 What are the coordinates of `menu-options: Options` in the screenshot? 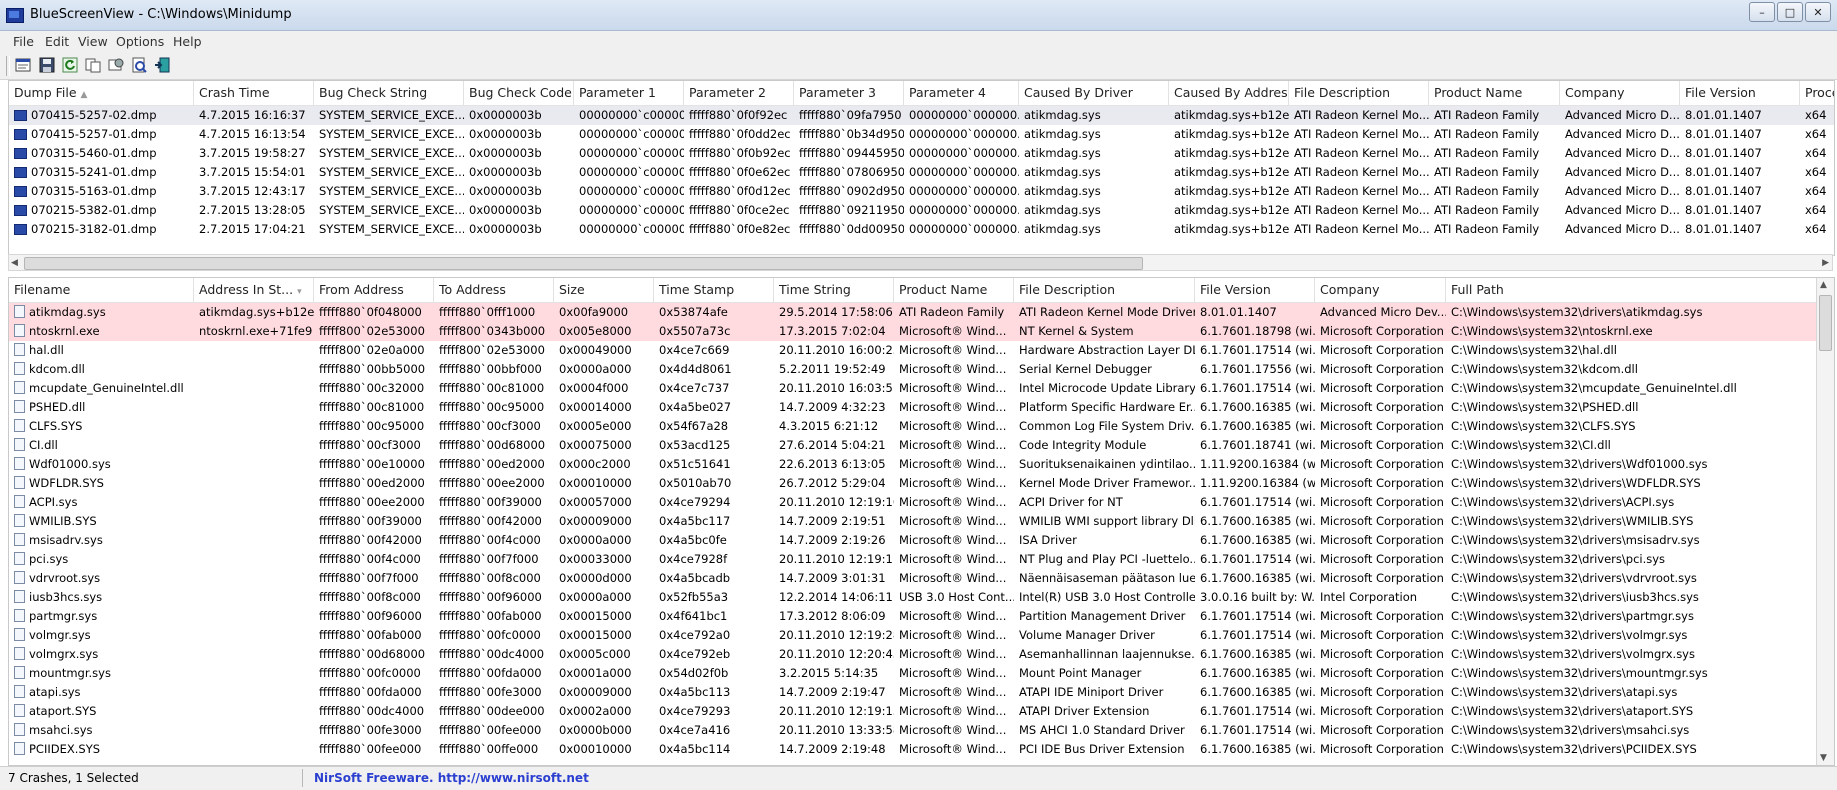 It's located at (140, 41).